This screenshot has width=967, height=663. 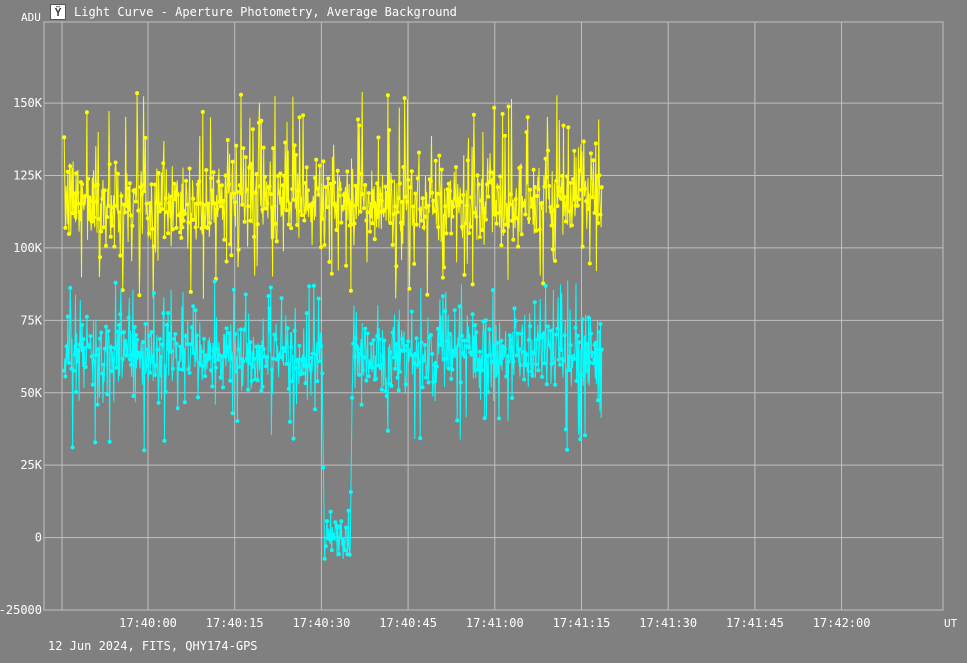 I want to click on y-tick-label: 25K, so click(x=31, y=465).